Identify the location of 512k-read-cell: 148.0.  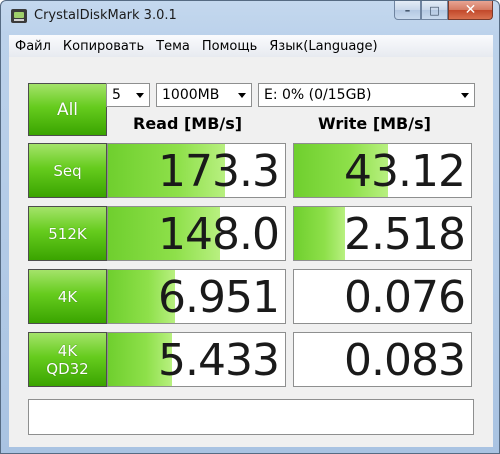
(196, 233).